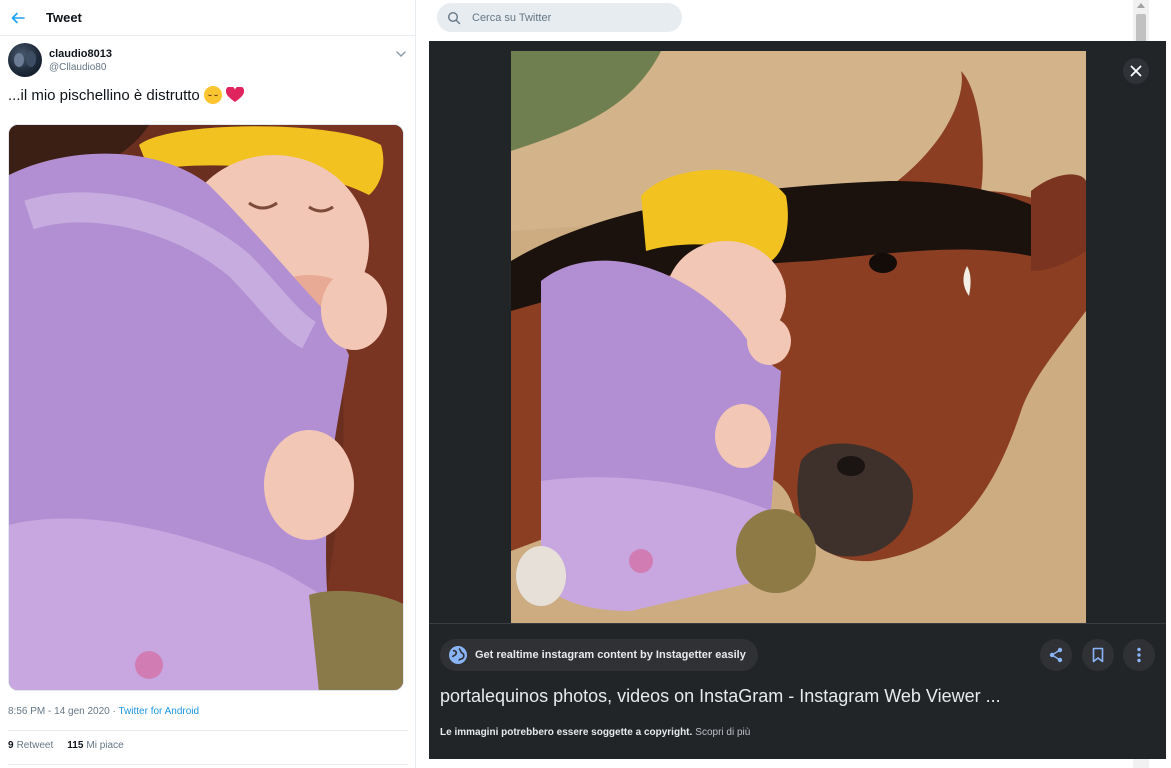  I want to click on tweet-author: claudio8013 @Cllaudio80, so click(208, 61).